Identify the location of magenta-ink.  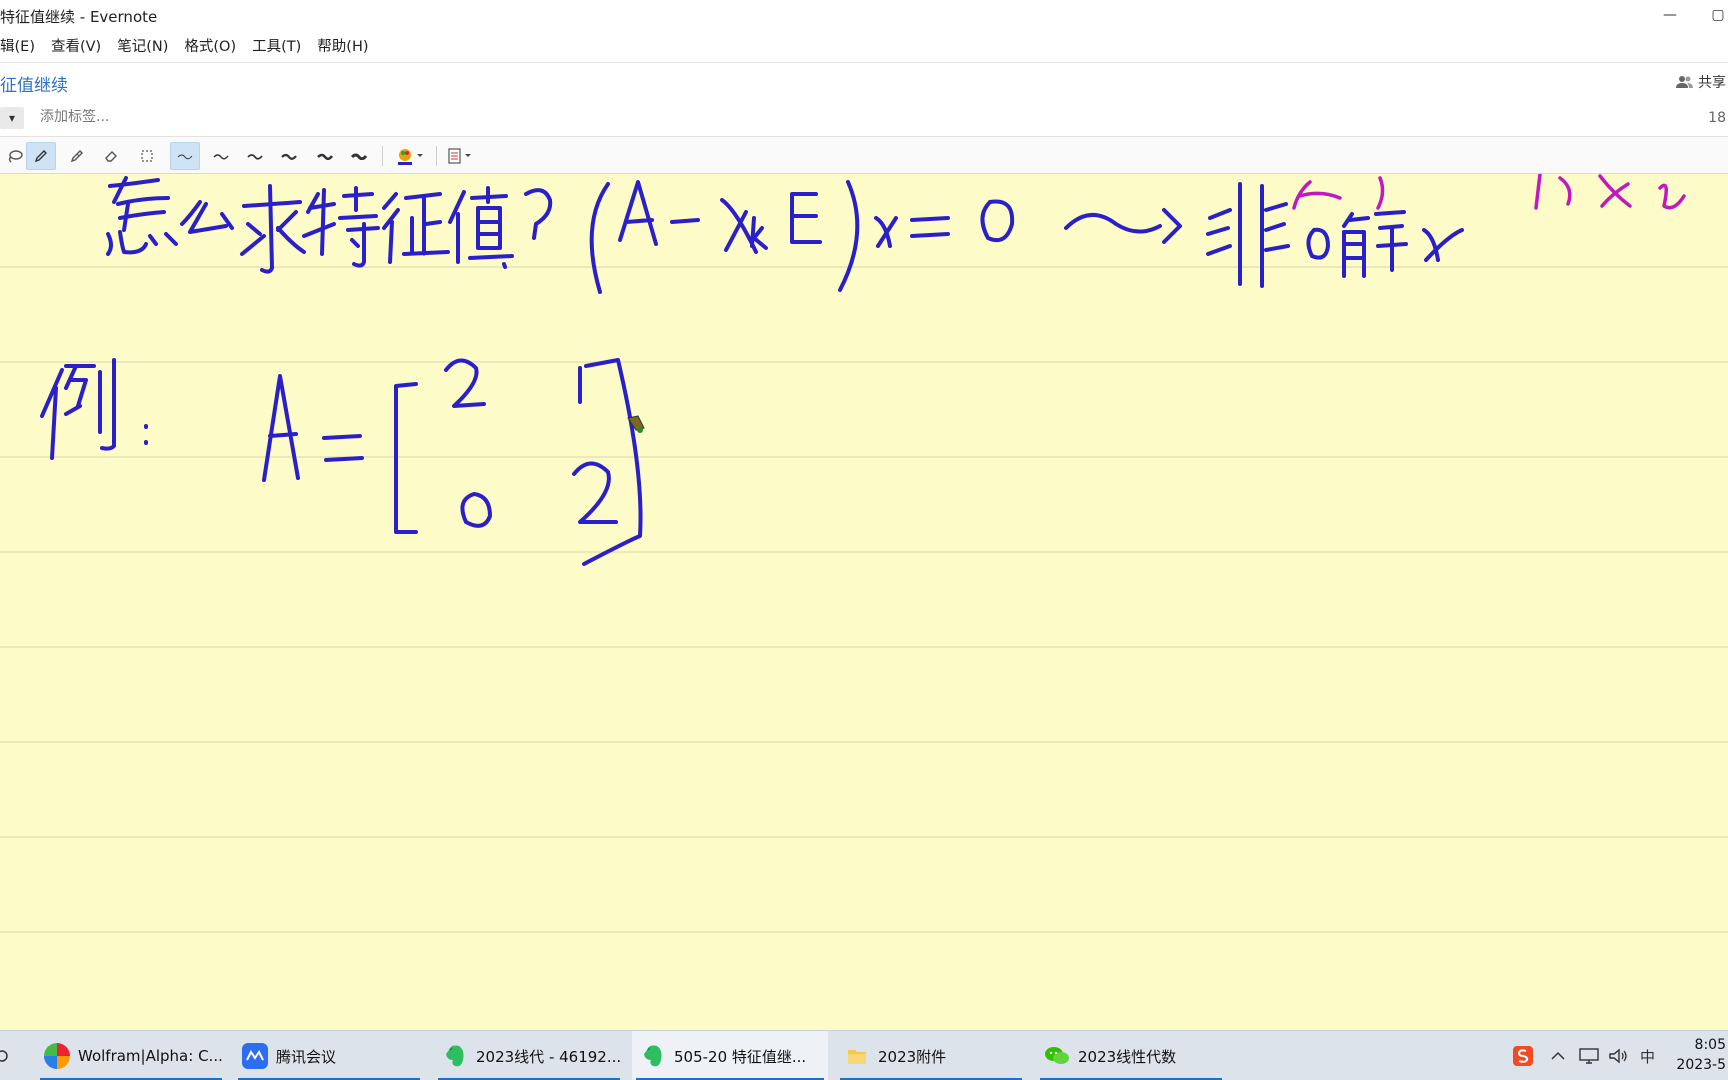
(1489, 192).